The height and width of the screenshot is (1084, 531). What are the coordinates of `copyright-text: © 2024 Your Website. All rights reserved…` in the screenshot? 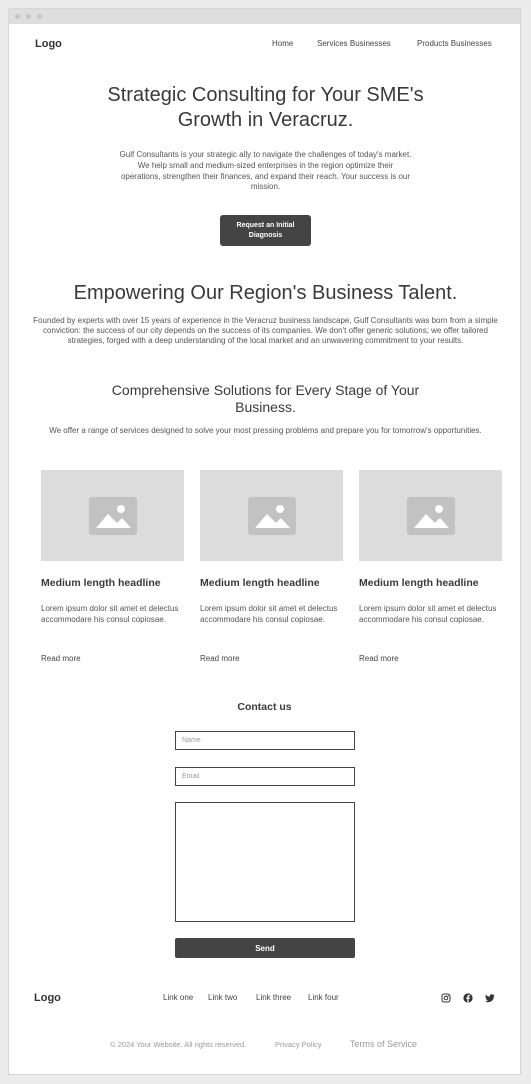 It's located at (178, 1044).